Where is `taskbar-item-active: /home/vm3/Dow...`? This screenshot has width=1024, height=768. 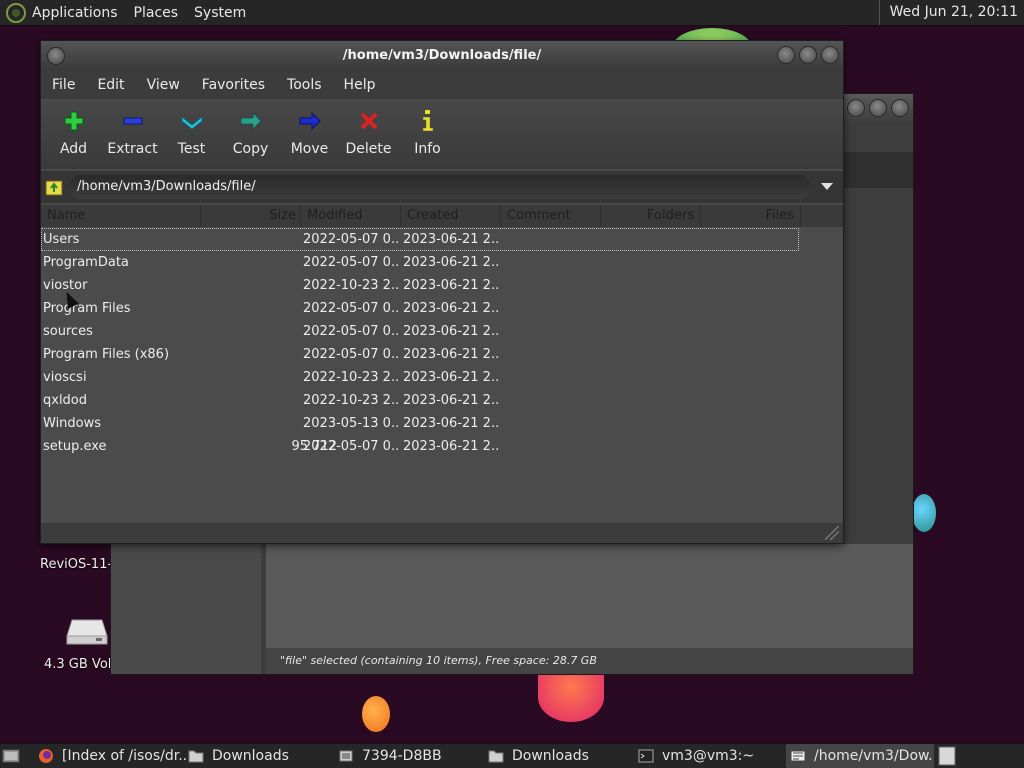
taskbar-item-active: /home/vm3/Dow... is located at coordinates (860, 756).